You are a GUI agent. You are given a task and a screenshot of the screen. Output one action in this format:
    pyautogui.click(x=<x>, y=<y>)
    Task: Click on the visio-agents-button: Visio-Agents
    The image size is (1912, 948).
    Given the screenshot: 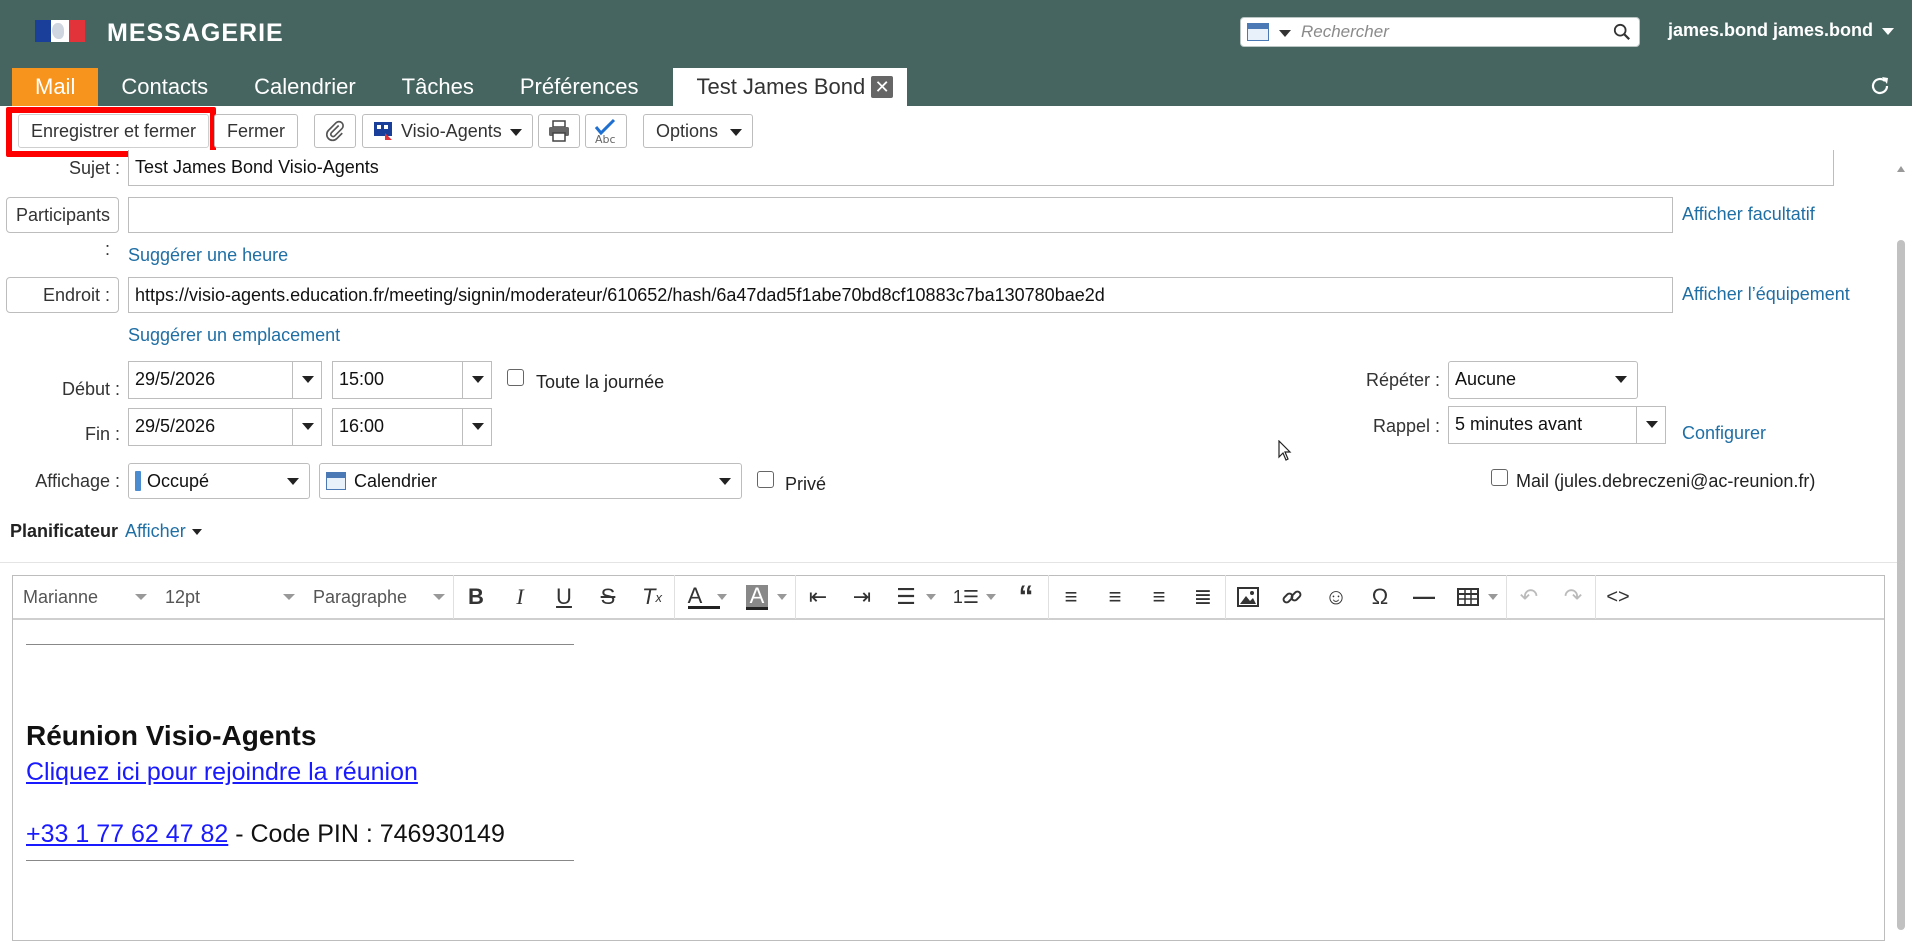 What is the action you would take?
    pyautogui.click(x=447, y=131)
    